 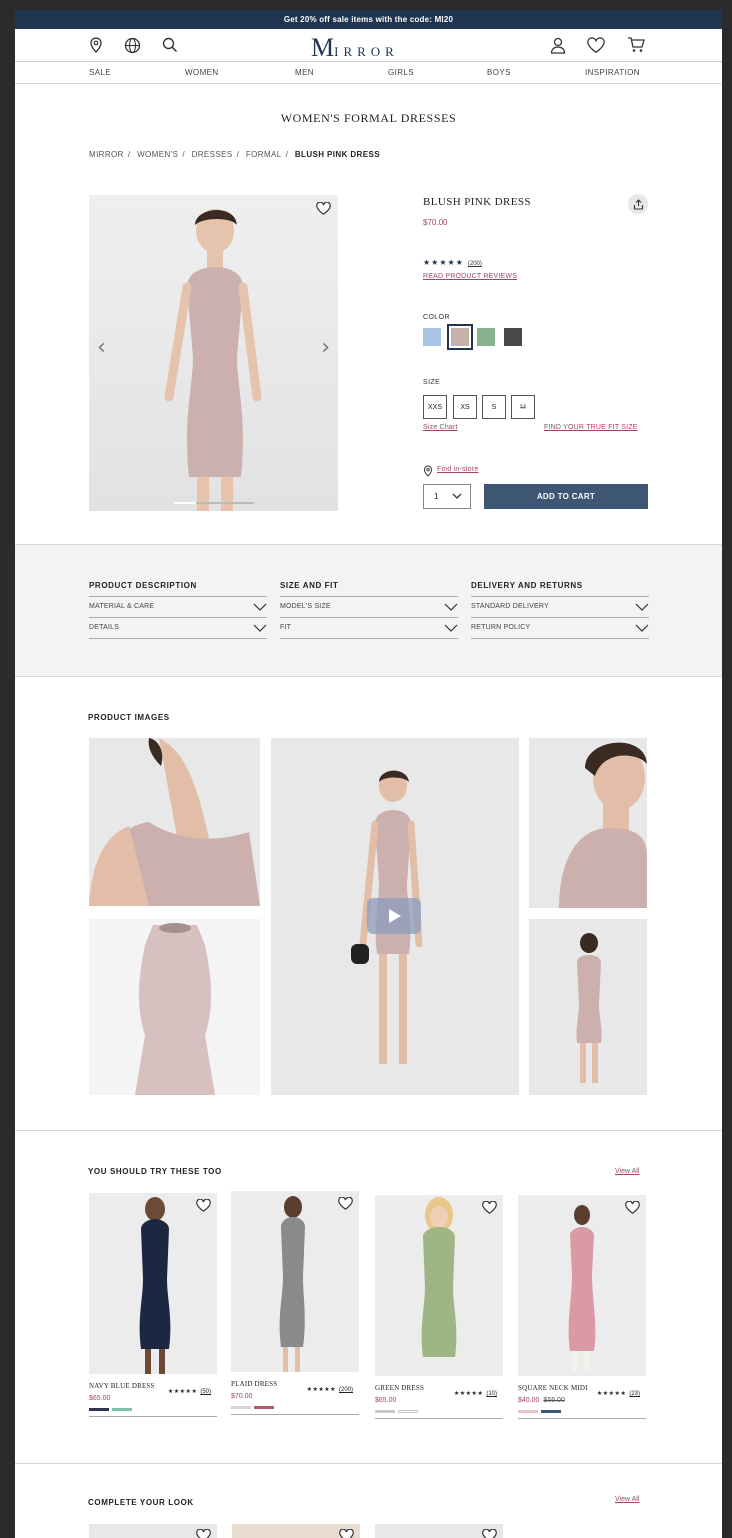 I want to click on product-card-rating: ★★★★★ (23), so click(x=618, y=1394).